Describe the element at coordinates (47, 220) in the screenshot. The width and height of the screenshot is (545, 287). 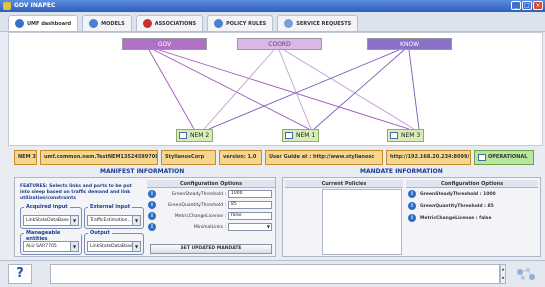
I see `acquired-input-value: LinkStateDataBase` at that location.